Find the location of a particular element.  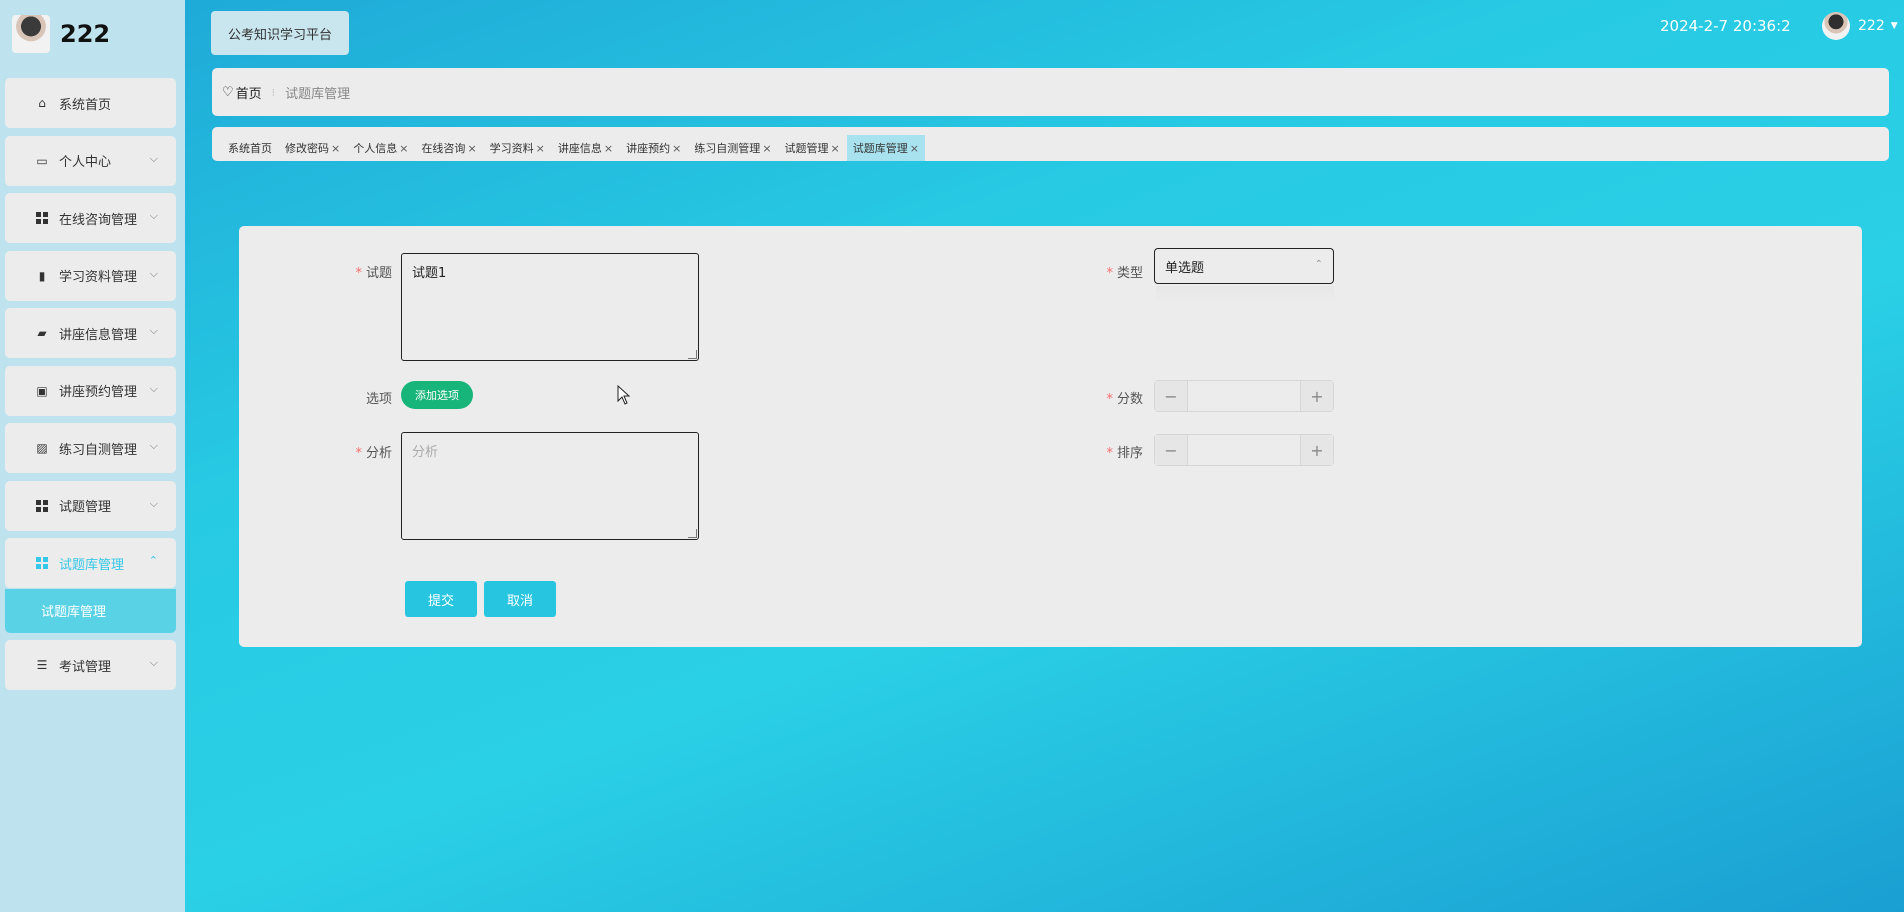

sidebar-item-lecture-booking: ▣ 讲座预约管理 ⌵ is located at coordinates (90, 390).